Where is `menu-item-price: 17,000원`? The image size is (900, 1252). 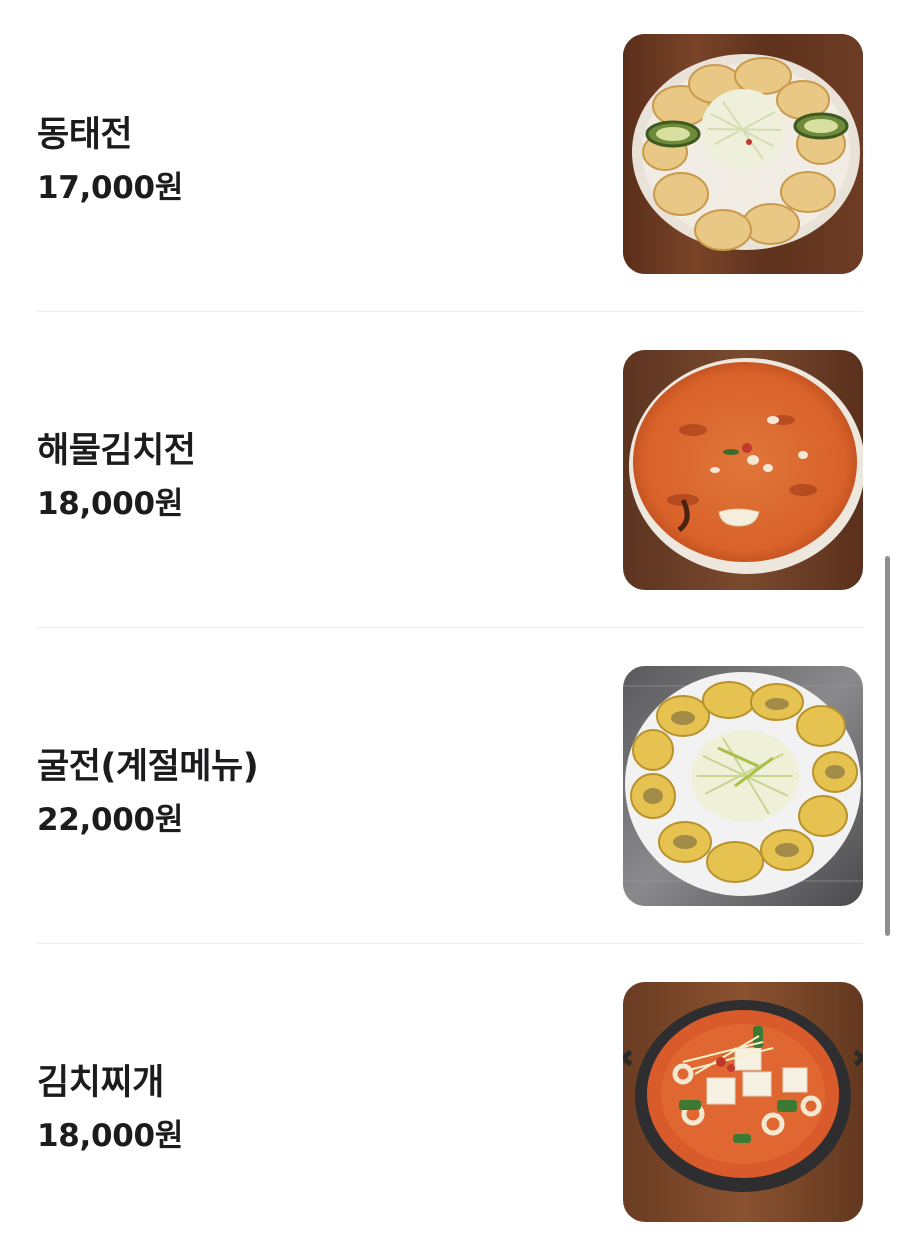
menu-item-price: 17,000원 is located at coordinates (110, 188).